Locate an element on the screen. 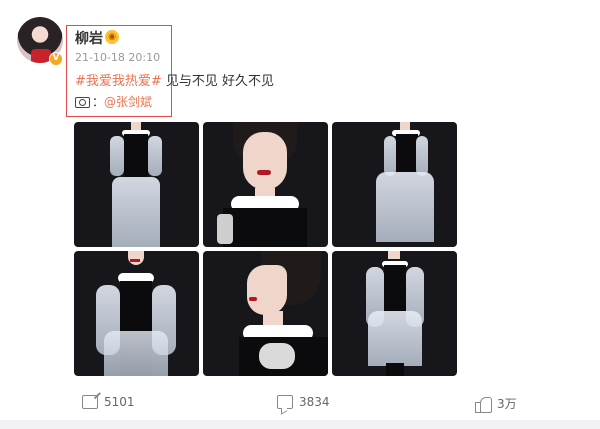  post-text: #我爱我热爱# 见与不见 好久不见 is located at coordinates (174, 79).